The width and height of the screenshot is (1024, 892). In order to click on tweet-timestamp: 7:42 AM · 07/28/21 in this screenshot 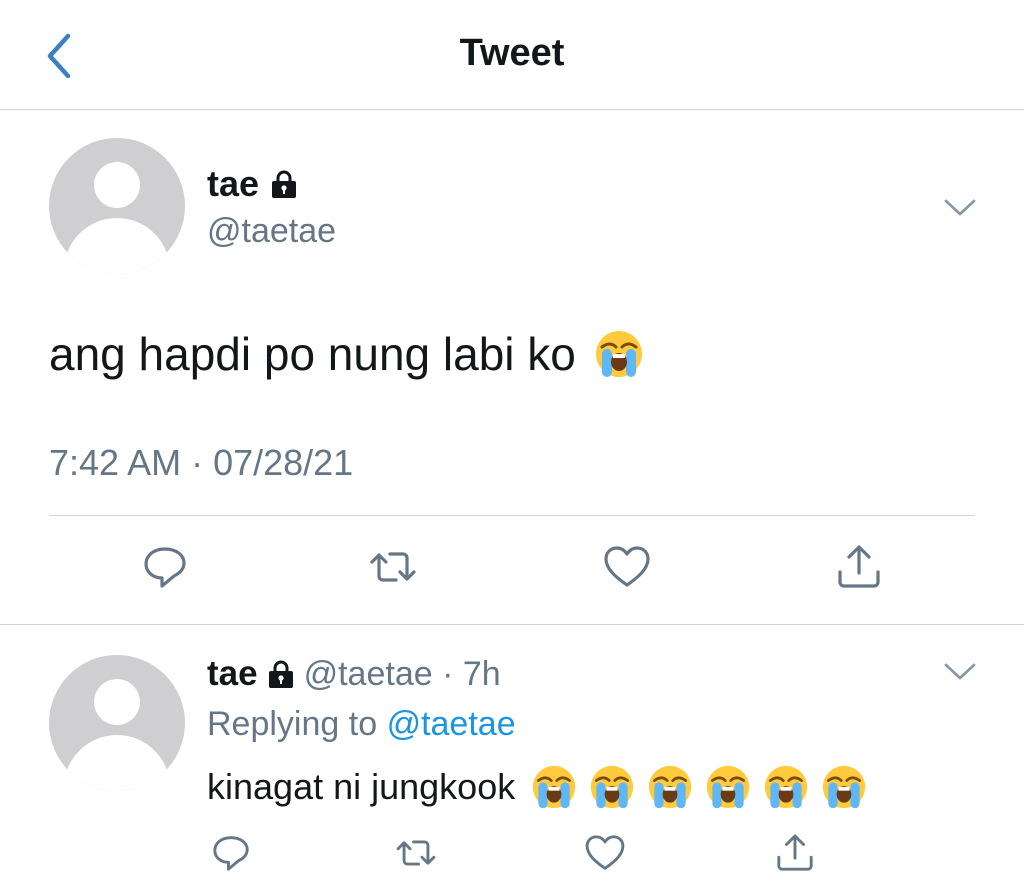, I will do `click(201, 462)`.